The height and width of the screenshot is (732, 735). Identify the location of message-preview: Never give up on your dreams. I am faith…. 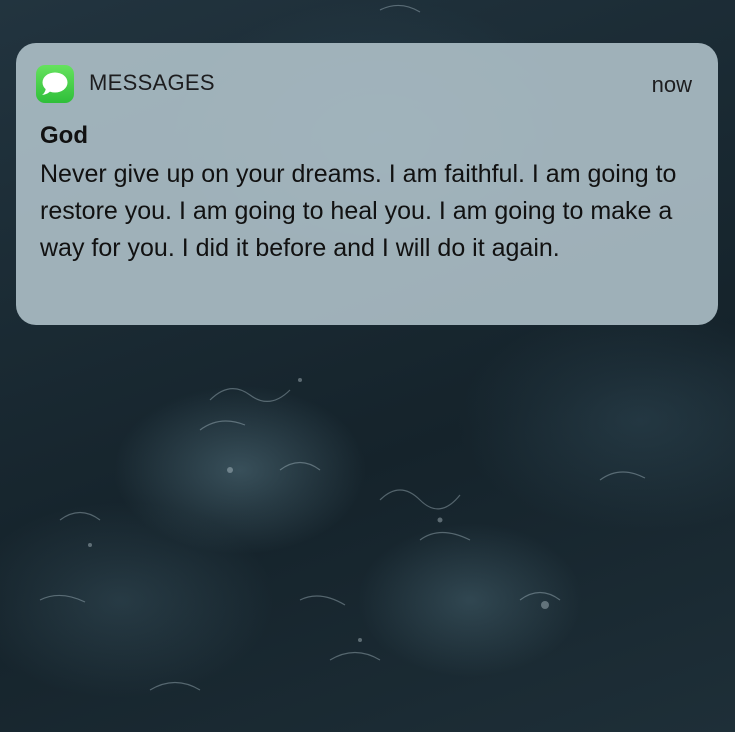
(358, 211).